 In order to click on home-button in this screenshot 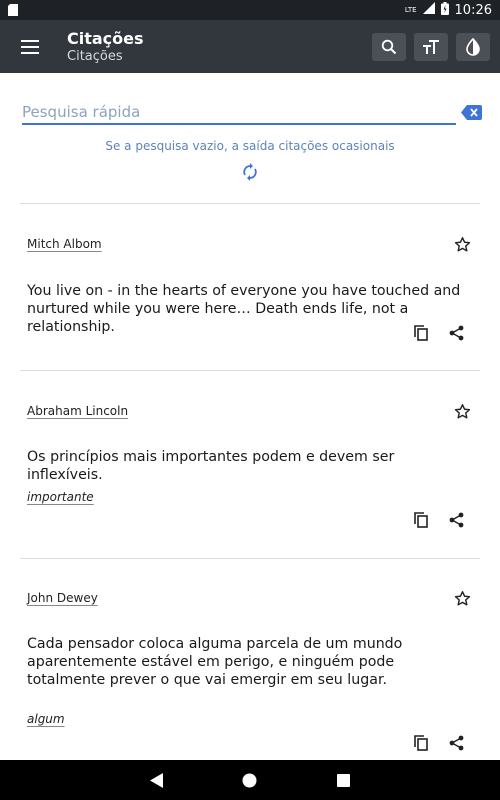, I will do `click(250, 780)`.